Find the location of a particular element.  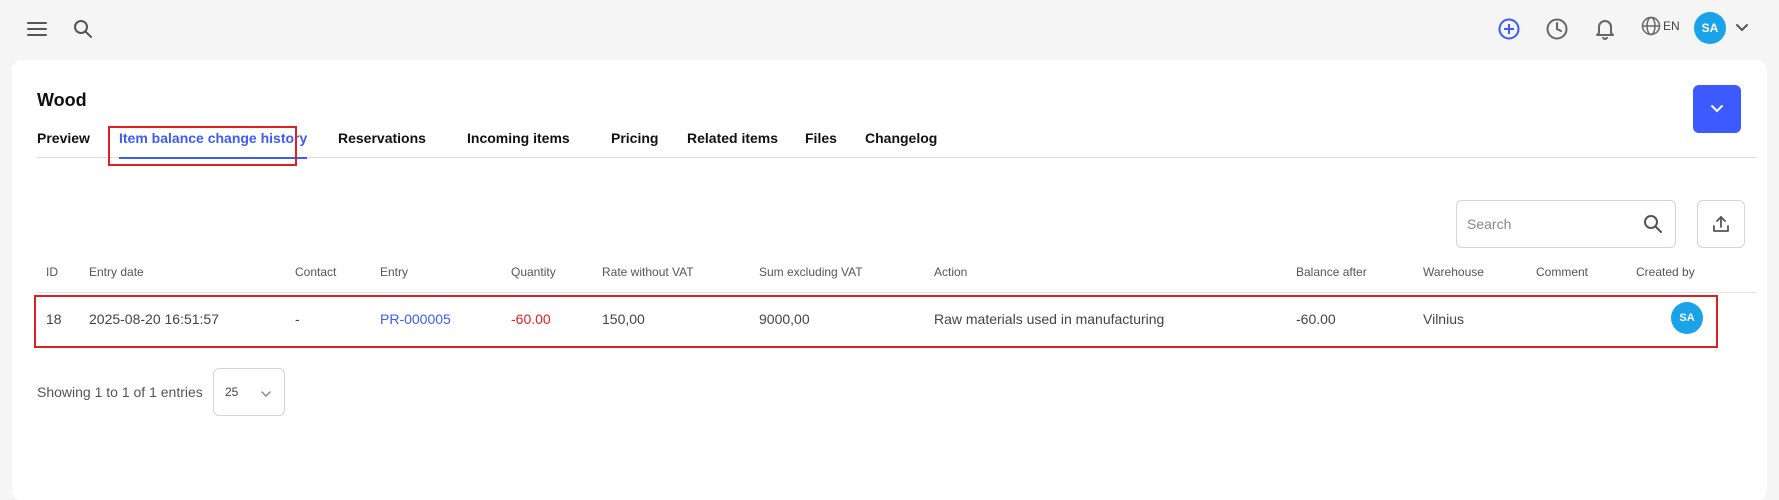

export-button is located at coordinates (1721, 224).